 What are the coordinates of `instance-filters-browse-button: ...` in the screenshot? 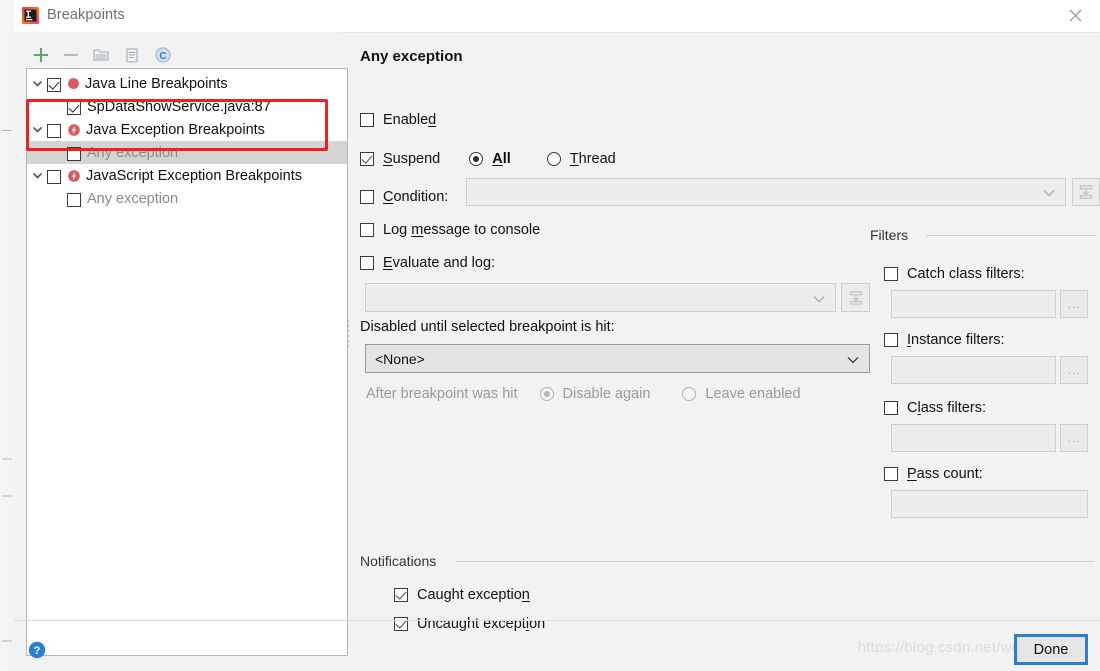 It's located at (1074, 370).